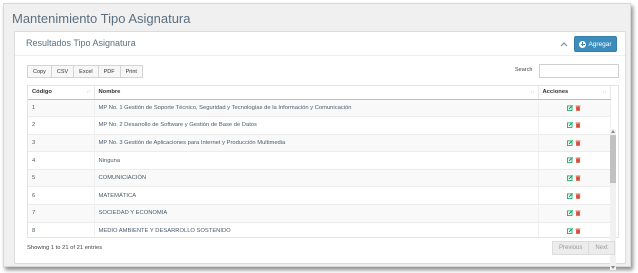 Image resolution: width=638 pixels, height=273 pixels. I want to click on pagination: Previous Next, so click(583, 248).